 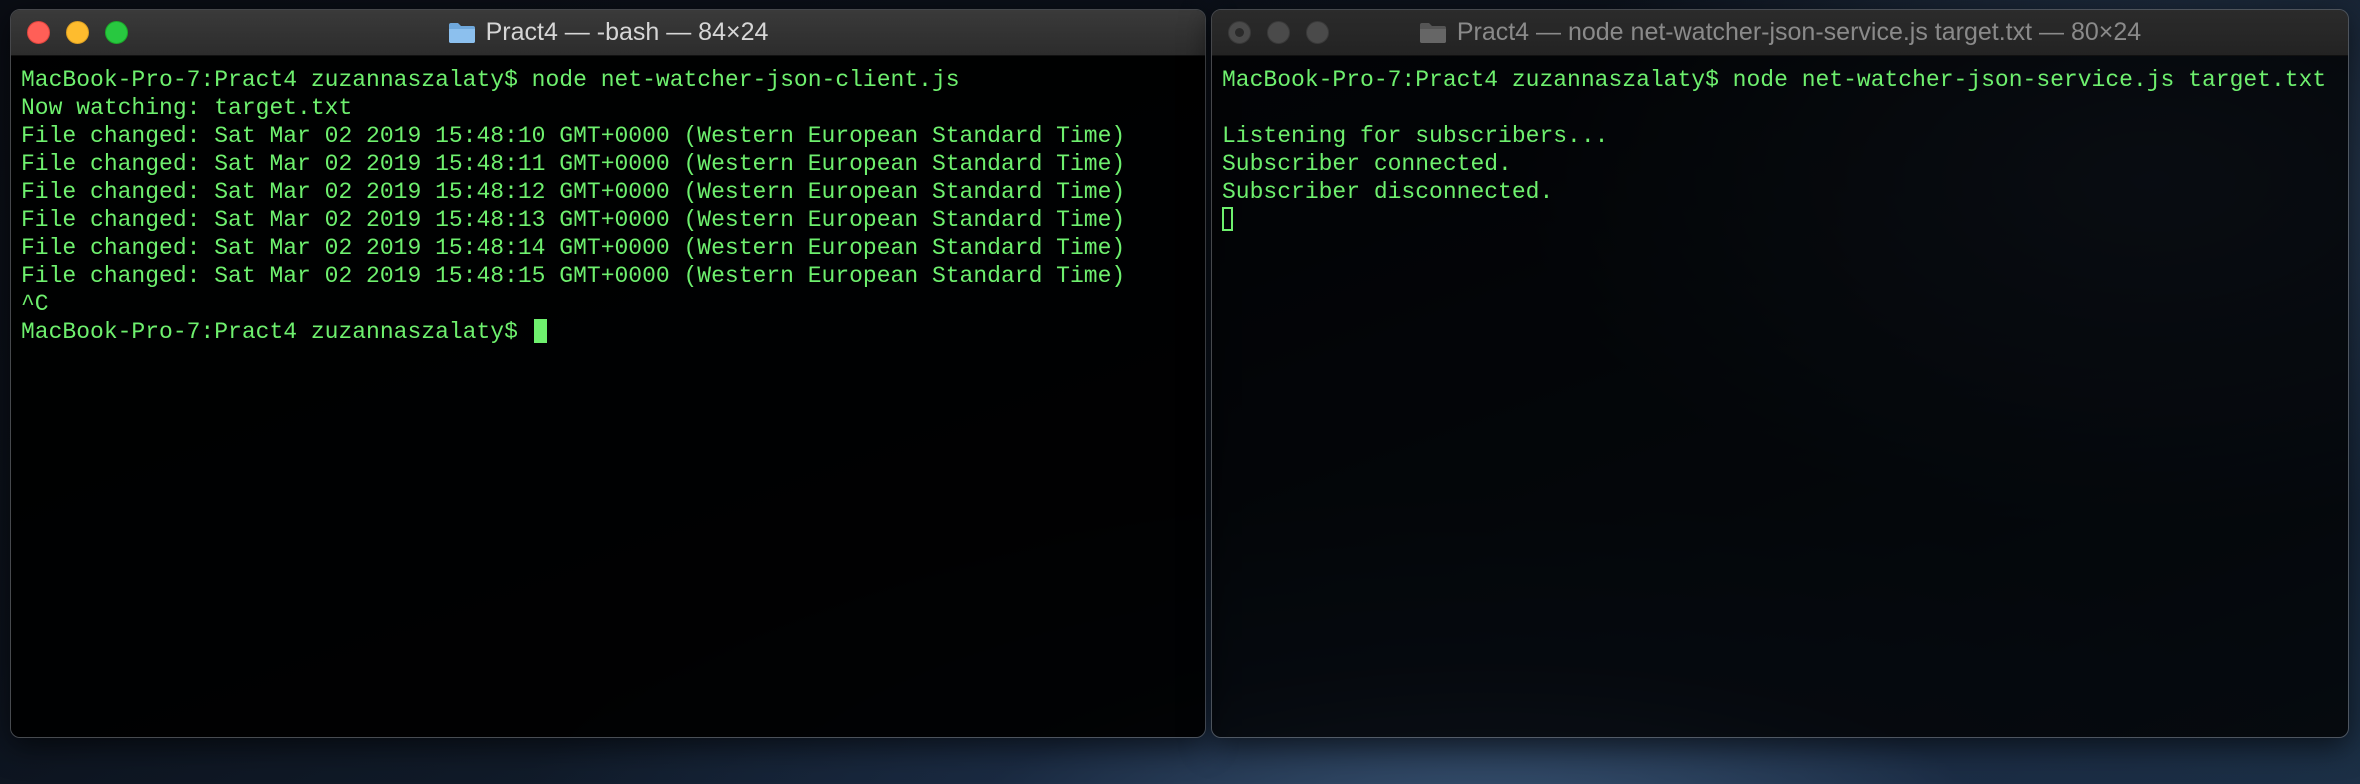 What do you see at coordinates (276, 332) in the screenshot?
I see `shell-prompt: MacBook-Pro-7:Pract4 zuzannaszalaty$` at bounding box center [276, 332].